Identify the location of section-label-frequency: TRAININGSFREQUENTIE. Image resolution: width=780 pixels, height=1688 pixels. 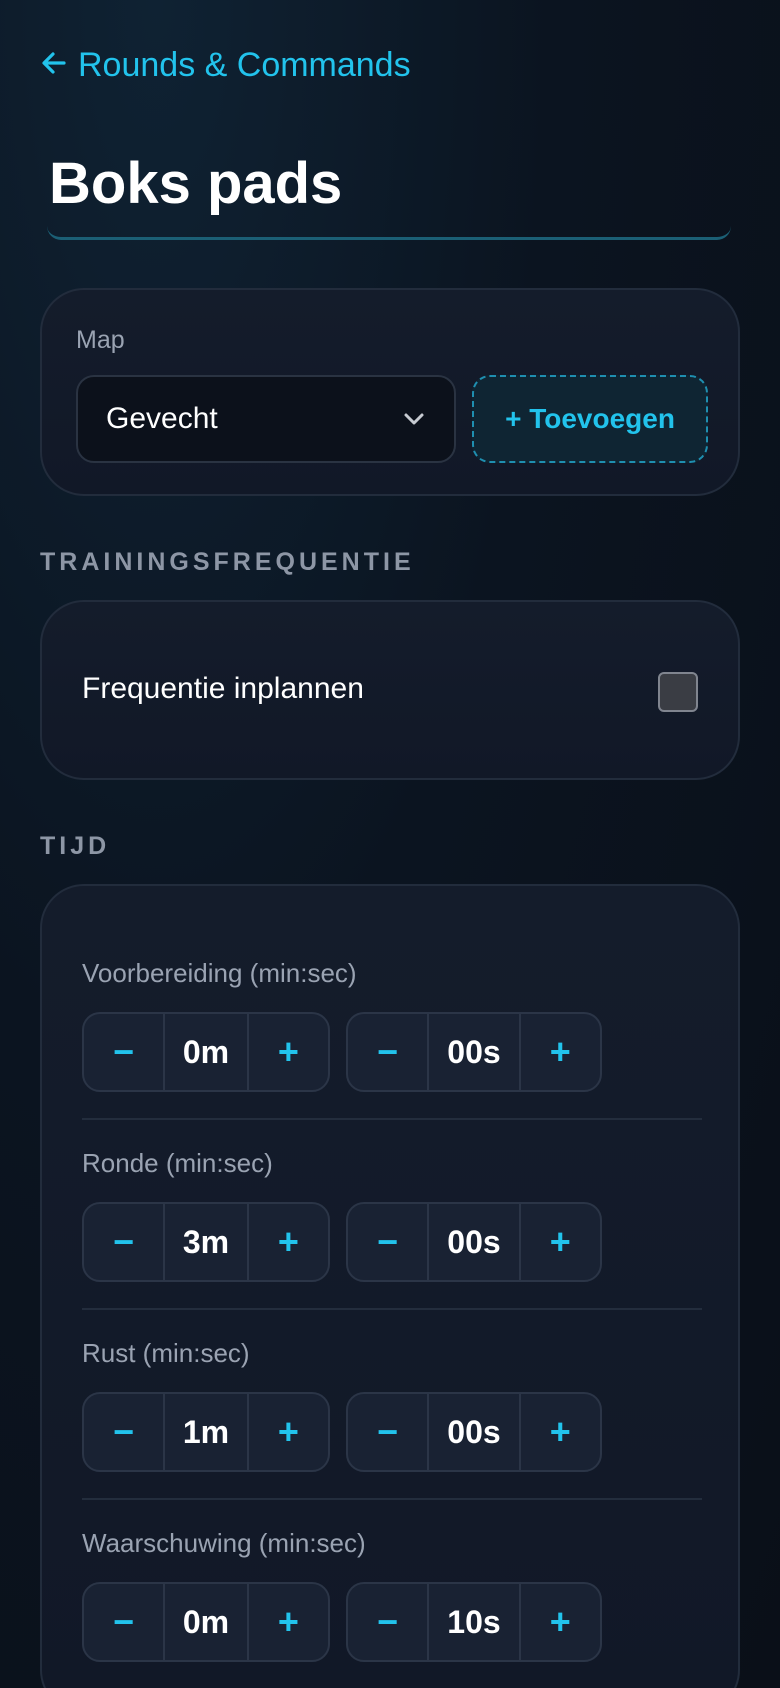
(227, 562).